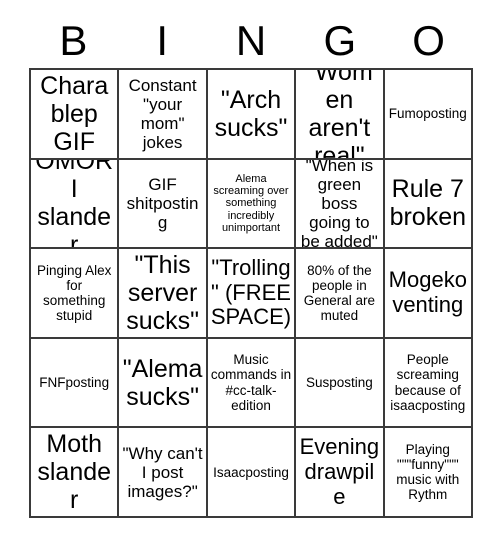 The image size is (500, 544). I want to click on bingo-header-letter-g: G, so click(340, 40).